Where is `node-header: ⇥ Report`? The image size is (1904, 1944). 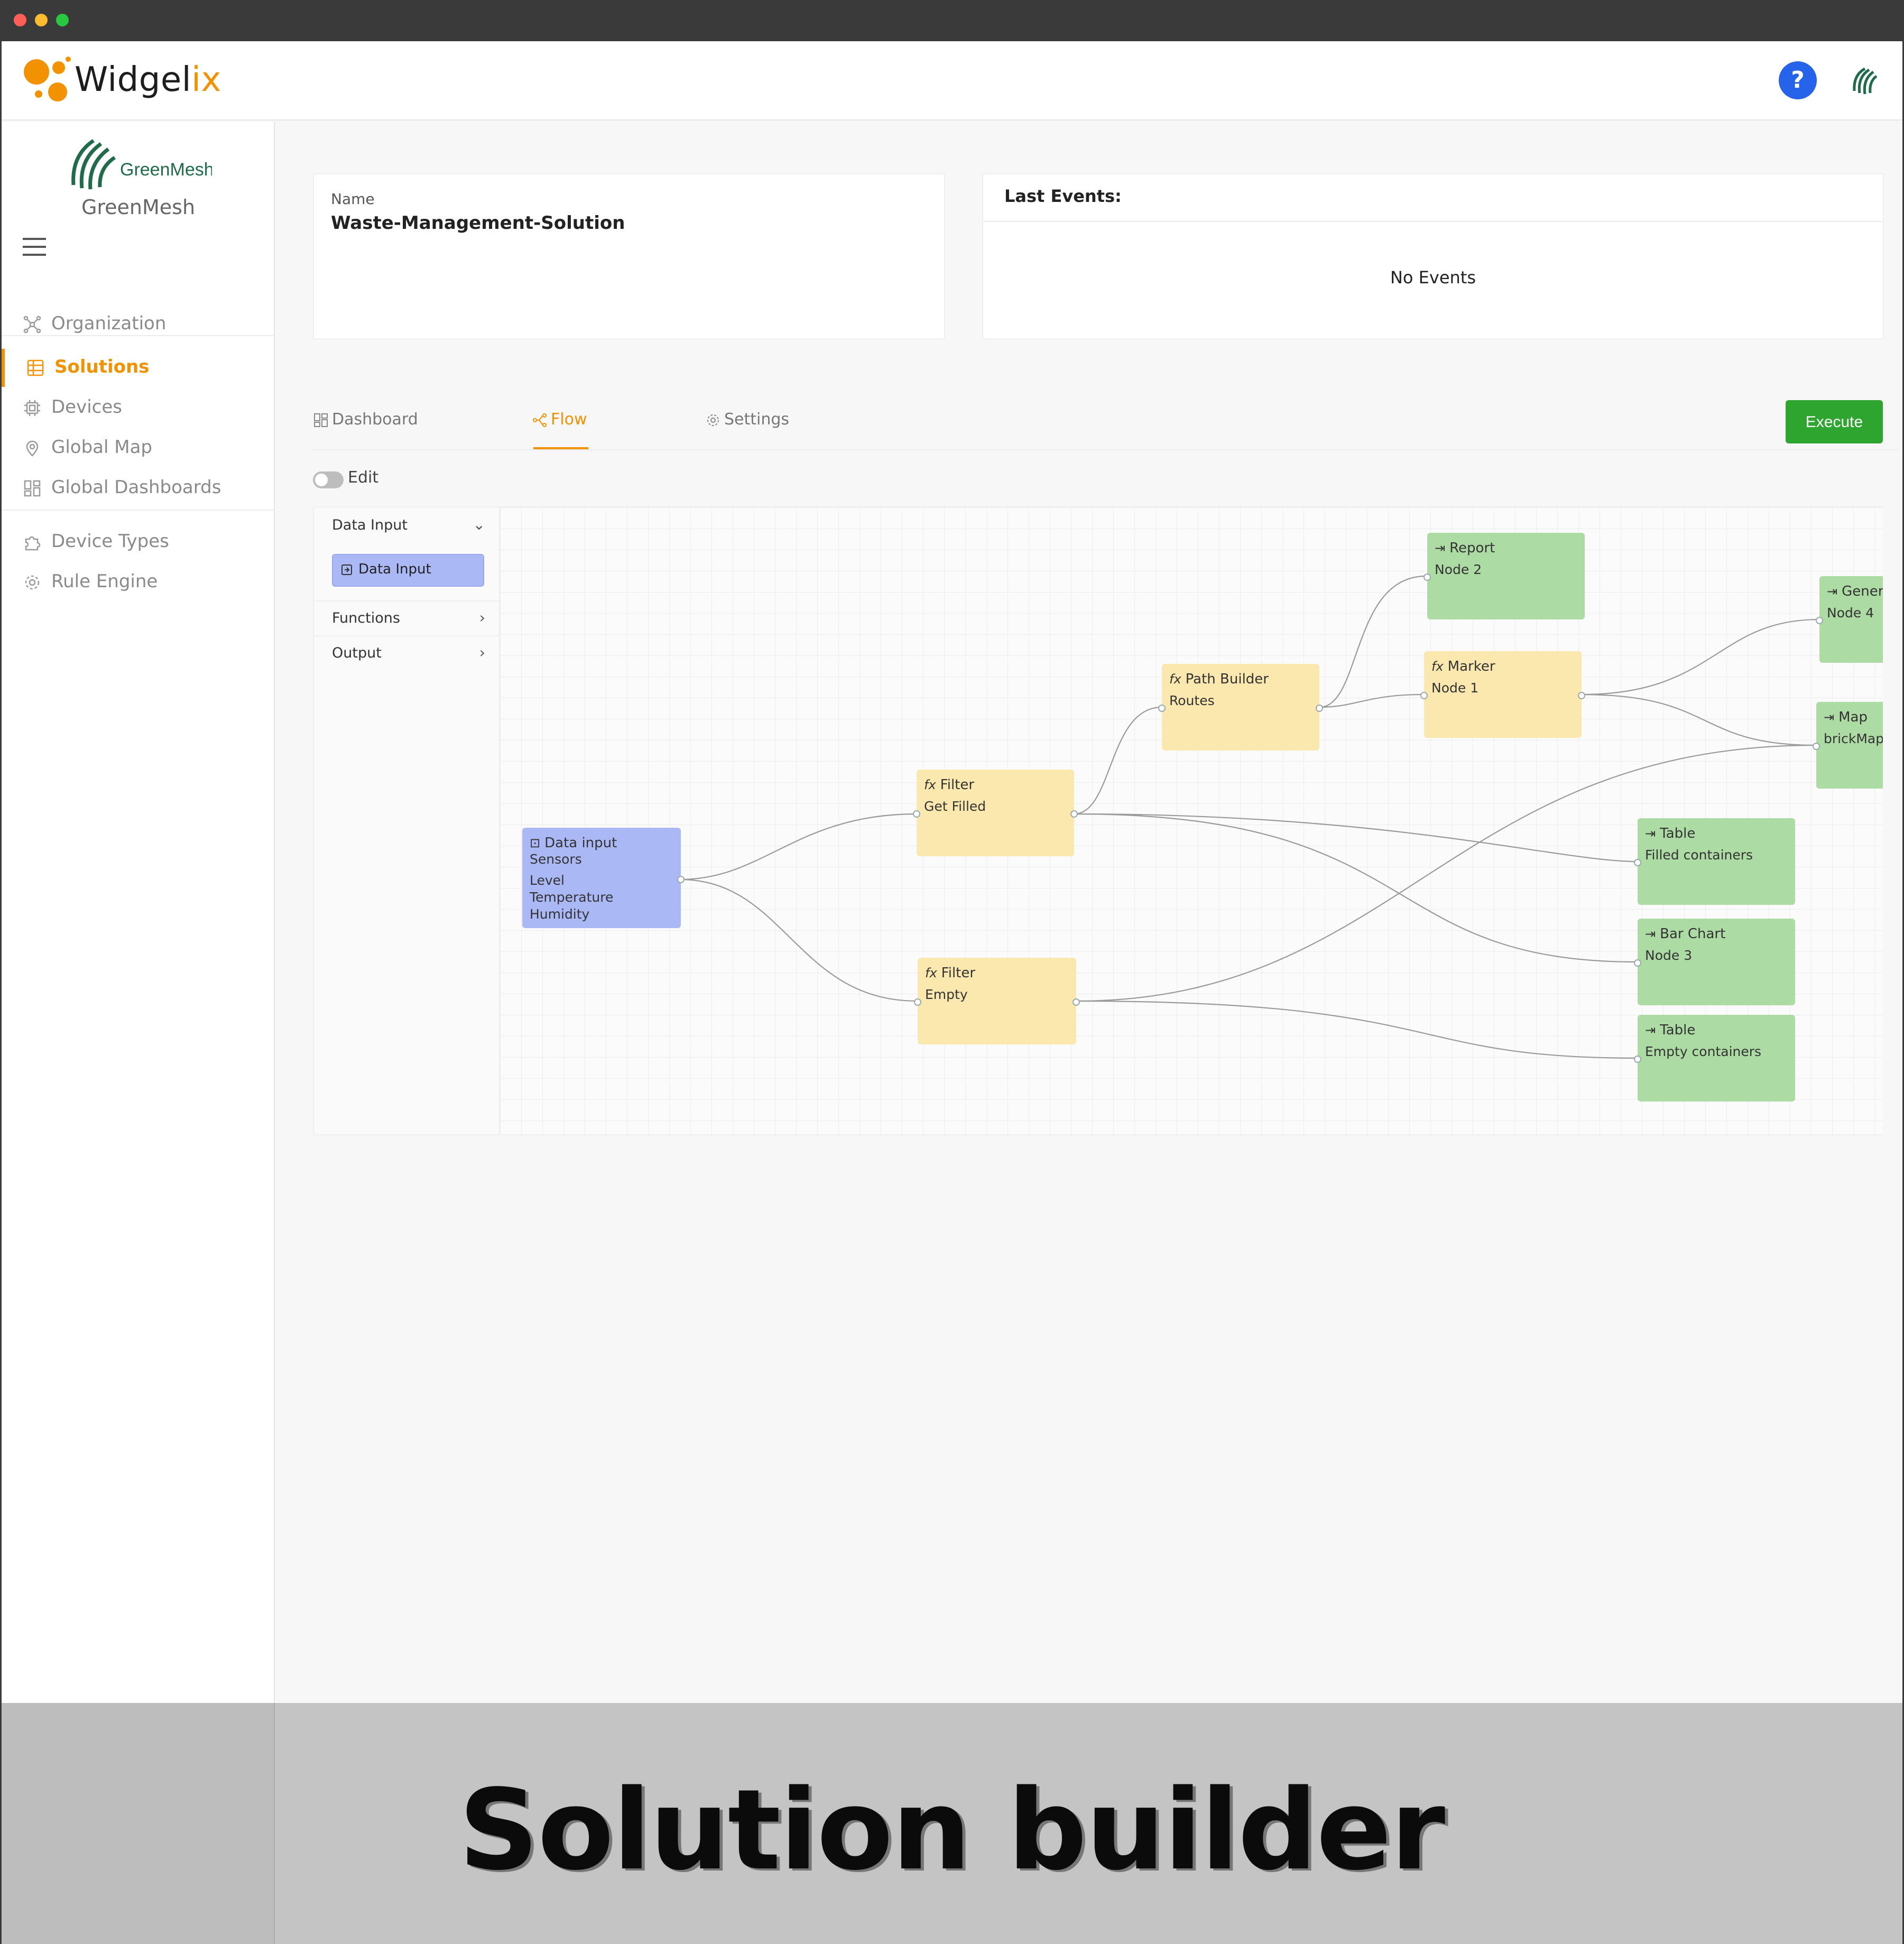 node-header: ⇥ Report is located at coordinates (1465, 548).